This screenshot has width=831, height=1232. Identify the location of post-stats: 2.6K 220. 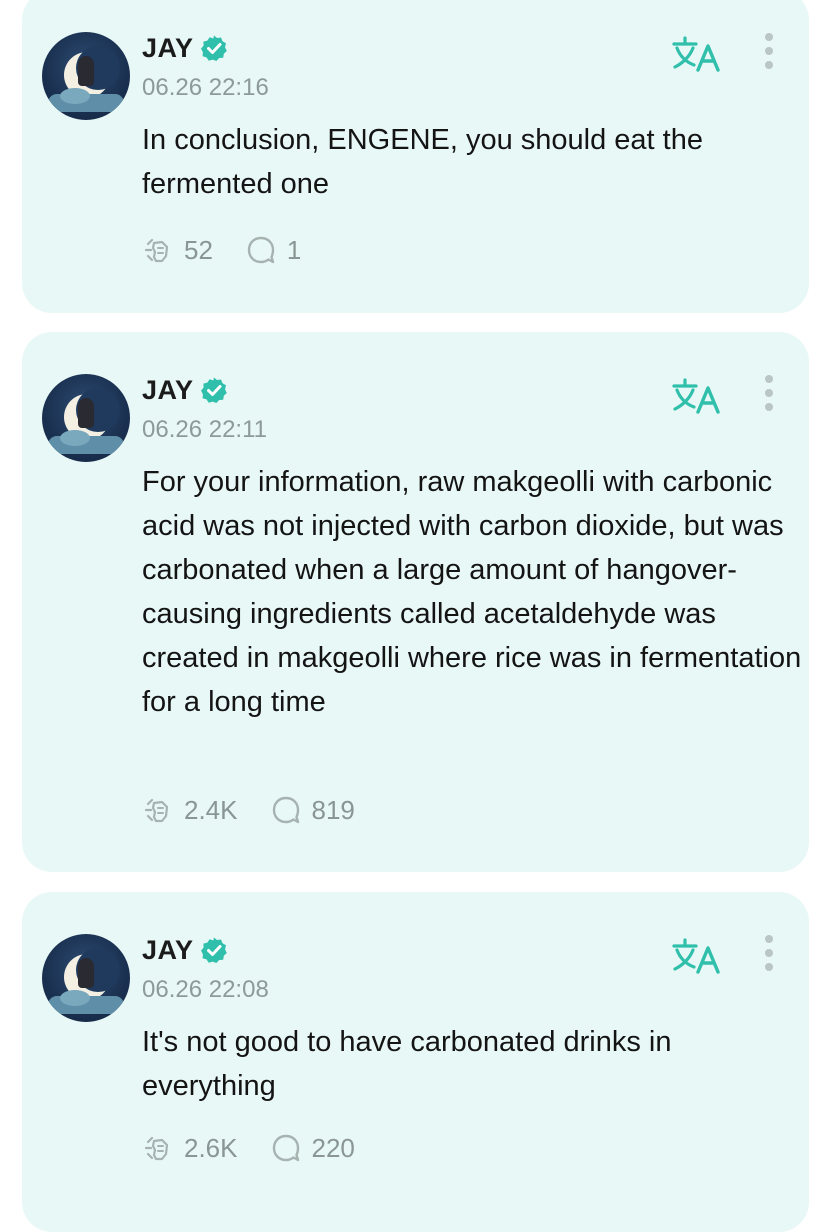
(248, 1148).